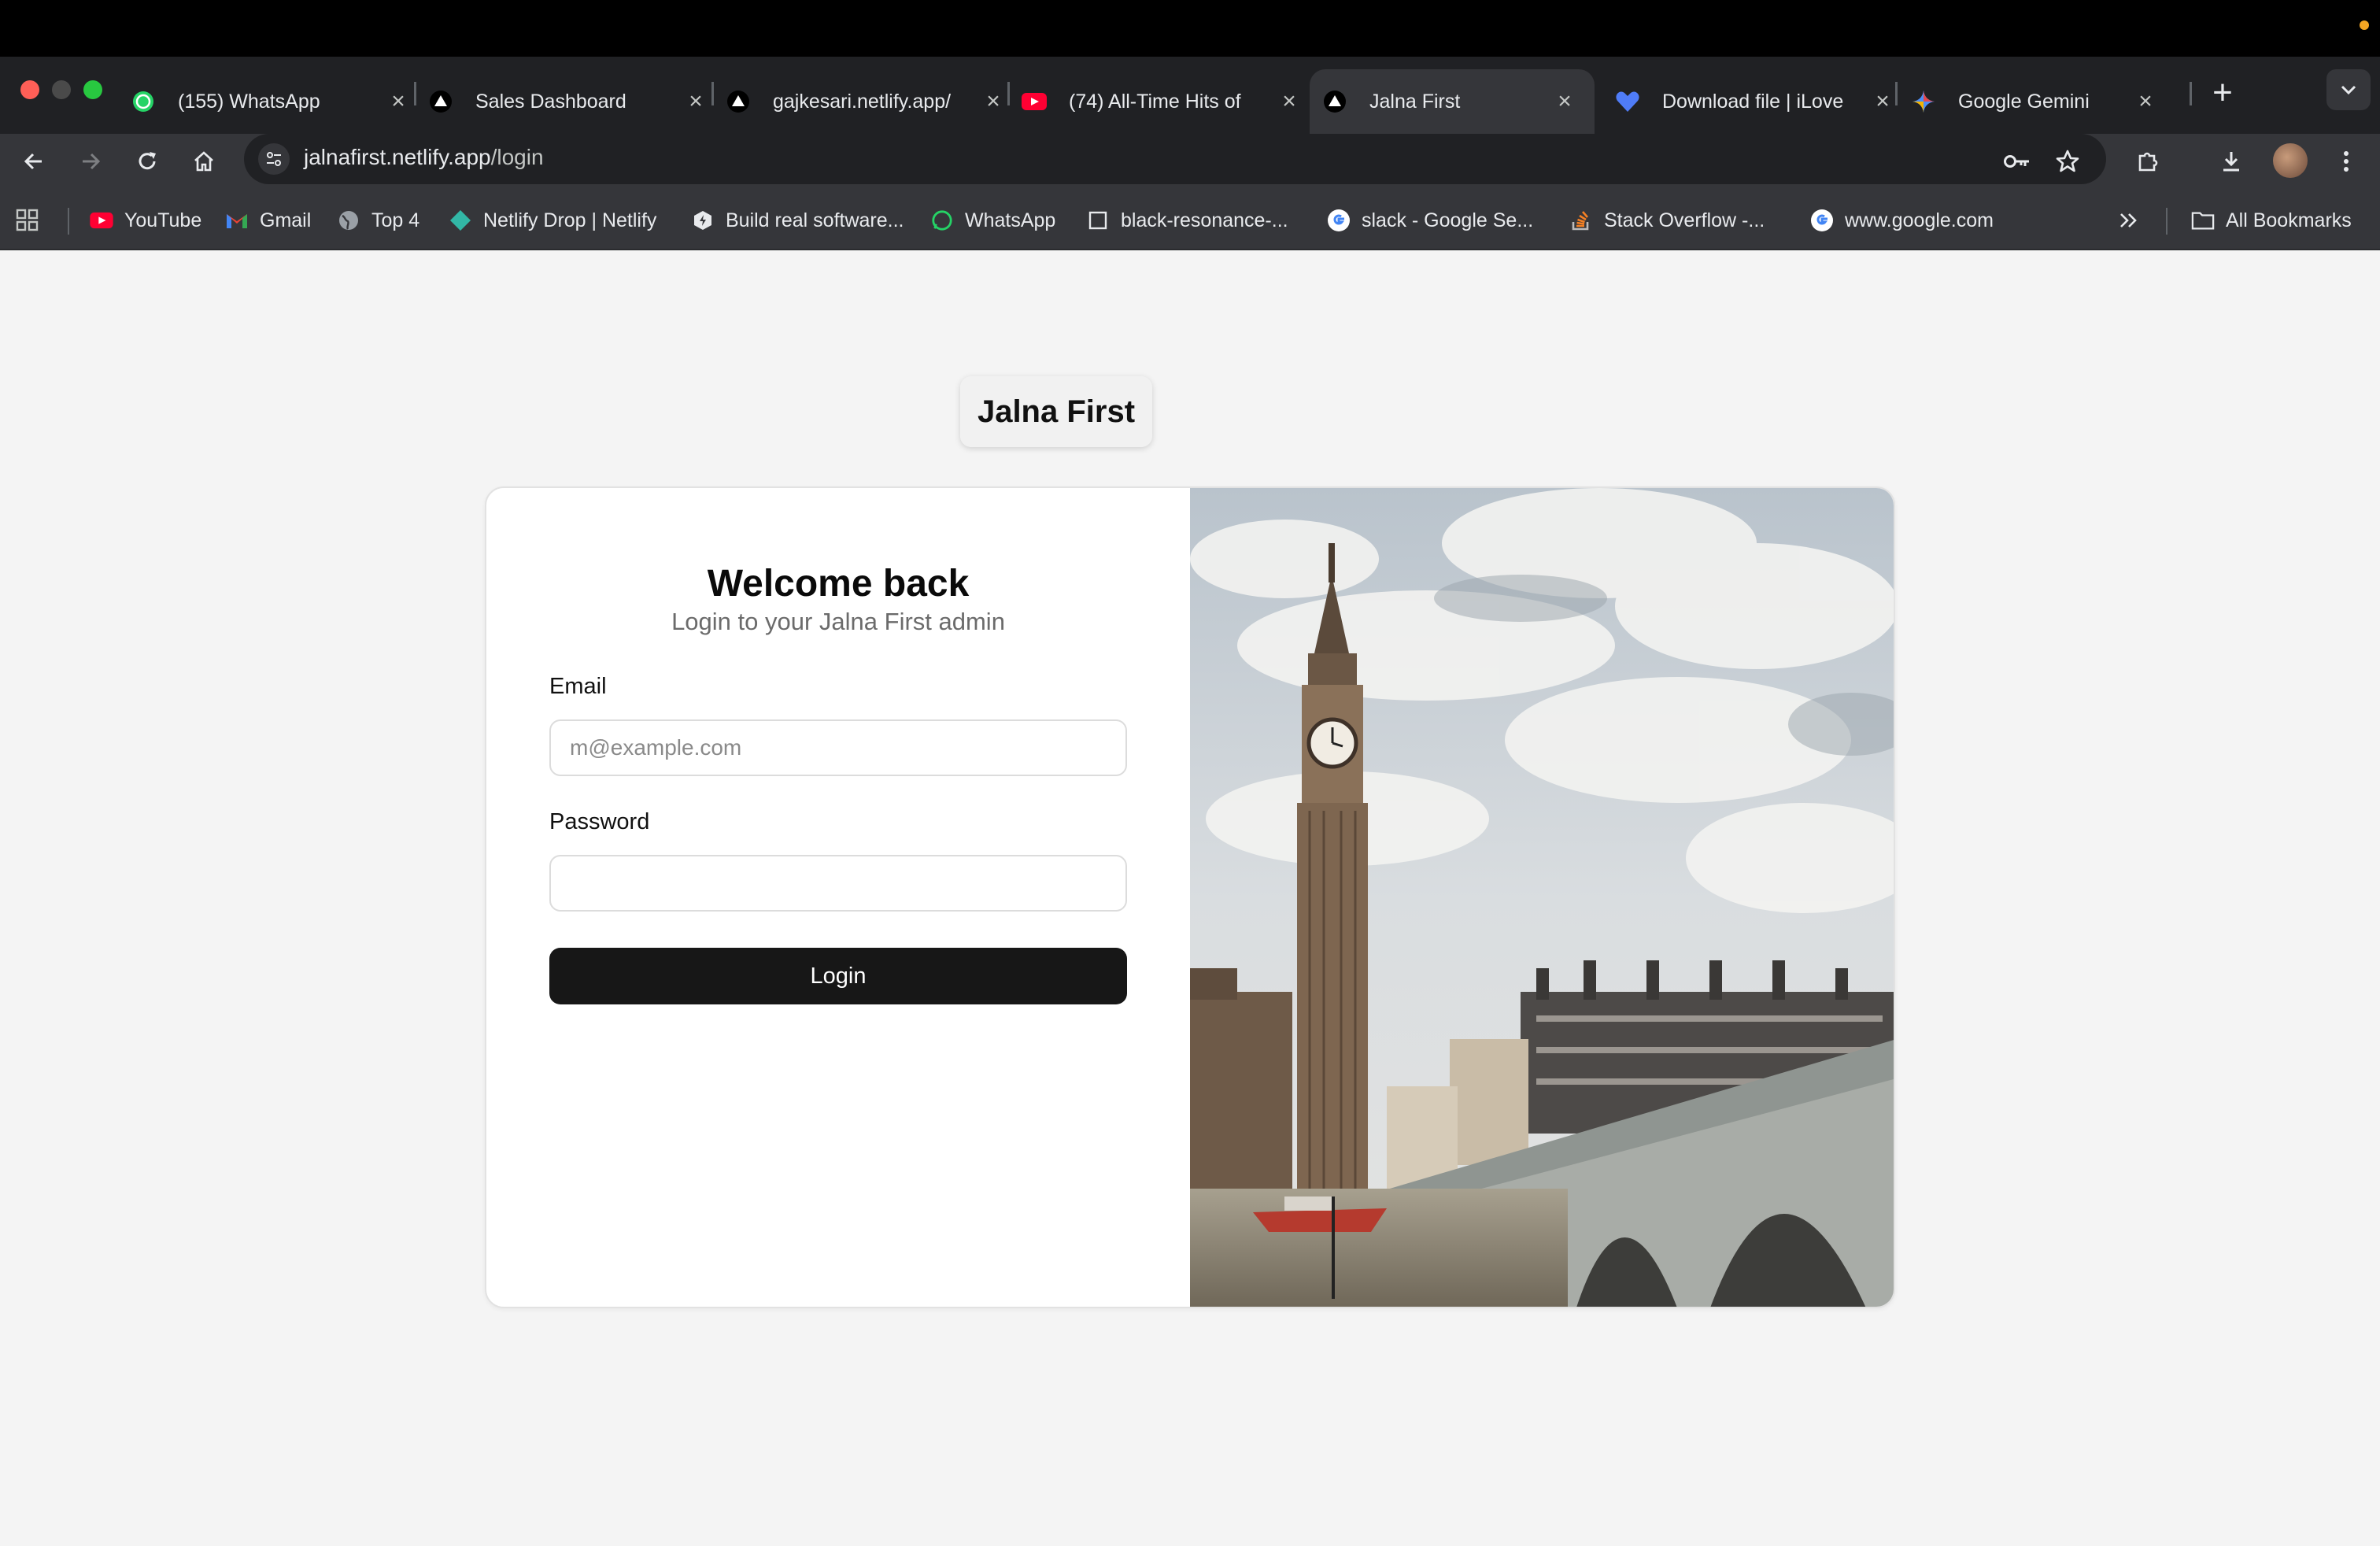  Describe the element at coordinates (570, 220) in the screenshot. I see `bookmark-label: Netlify Drop | Netlify` at that location.